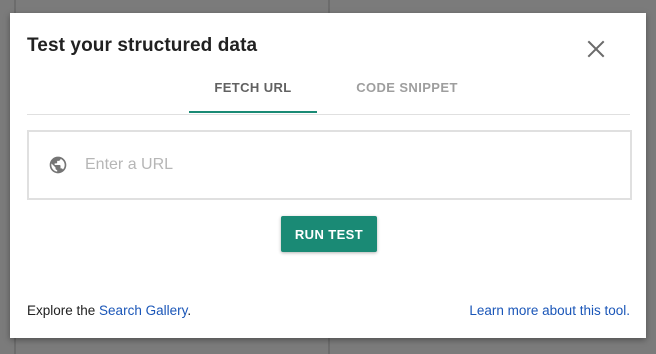  I want to click on dialog-title: Test your structured data, so click(142, 45).